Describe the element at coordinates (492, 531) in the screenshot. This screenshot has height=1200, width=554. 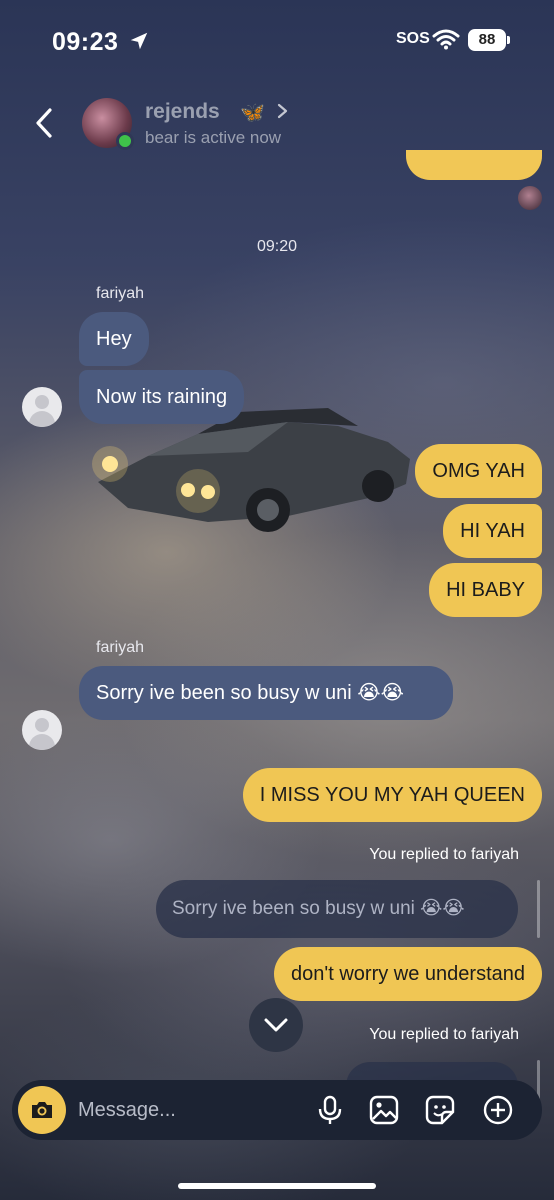
I see `outgoing-message: HI YAH` at that location.